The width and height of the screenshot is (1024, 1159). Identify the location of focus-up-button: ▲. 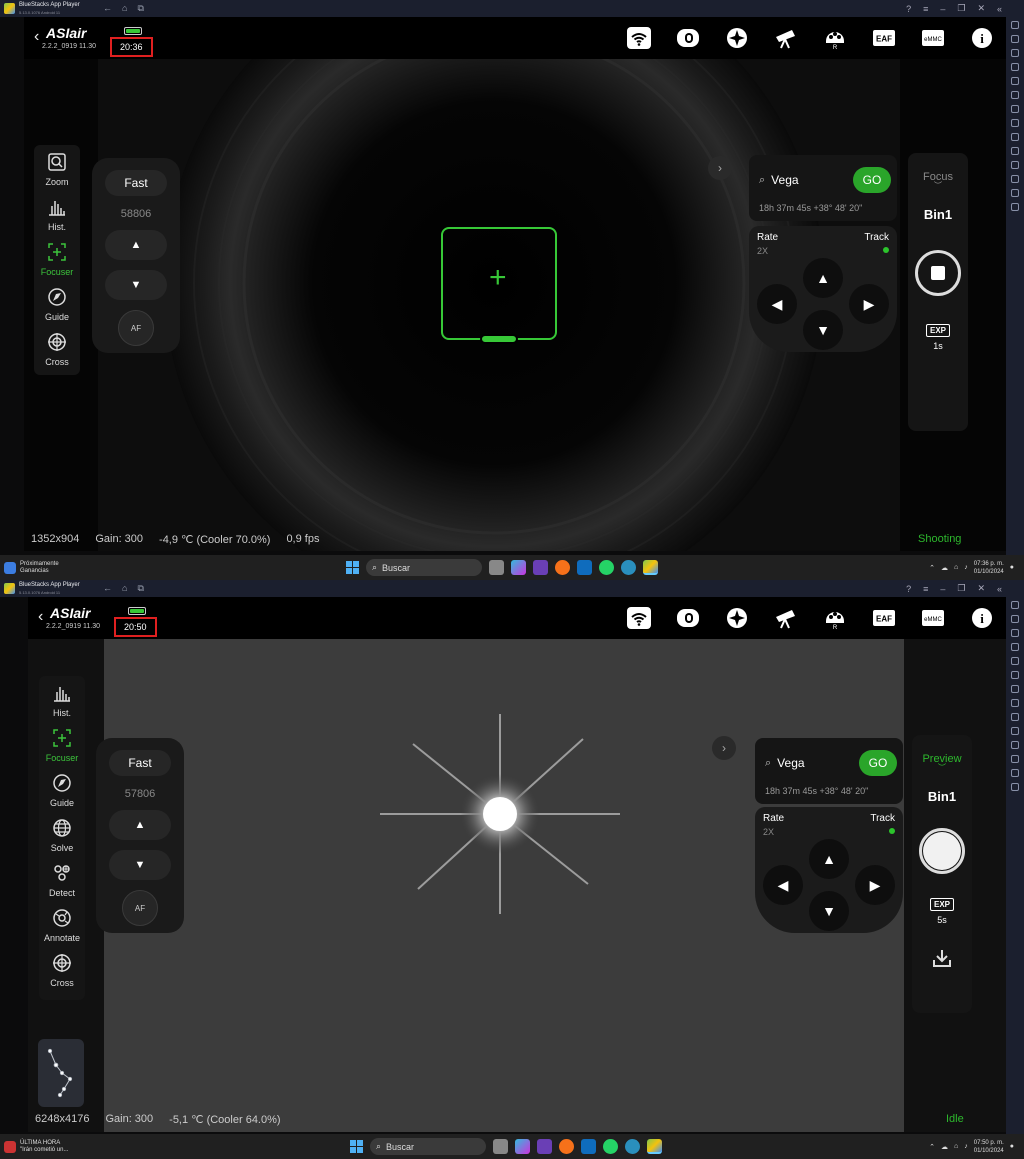
(136, 245).